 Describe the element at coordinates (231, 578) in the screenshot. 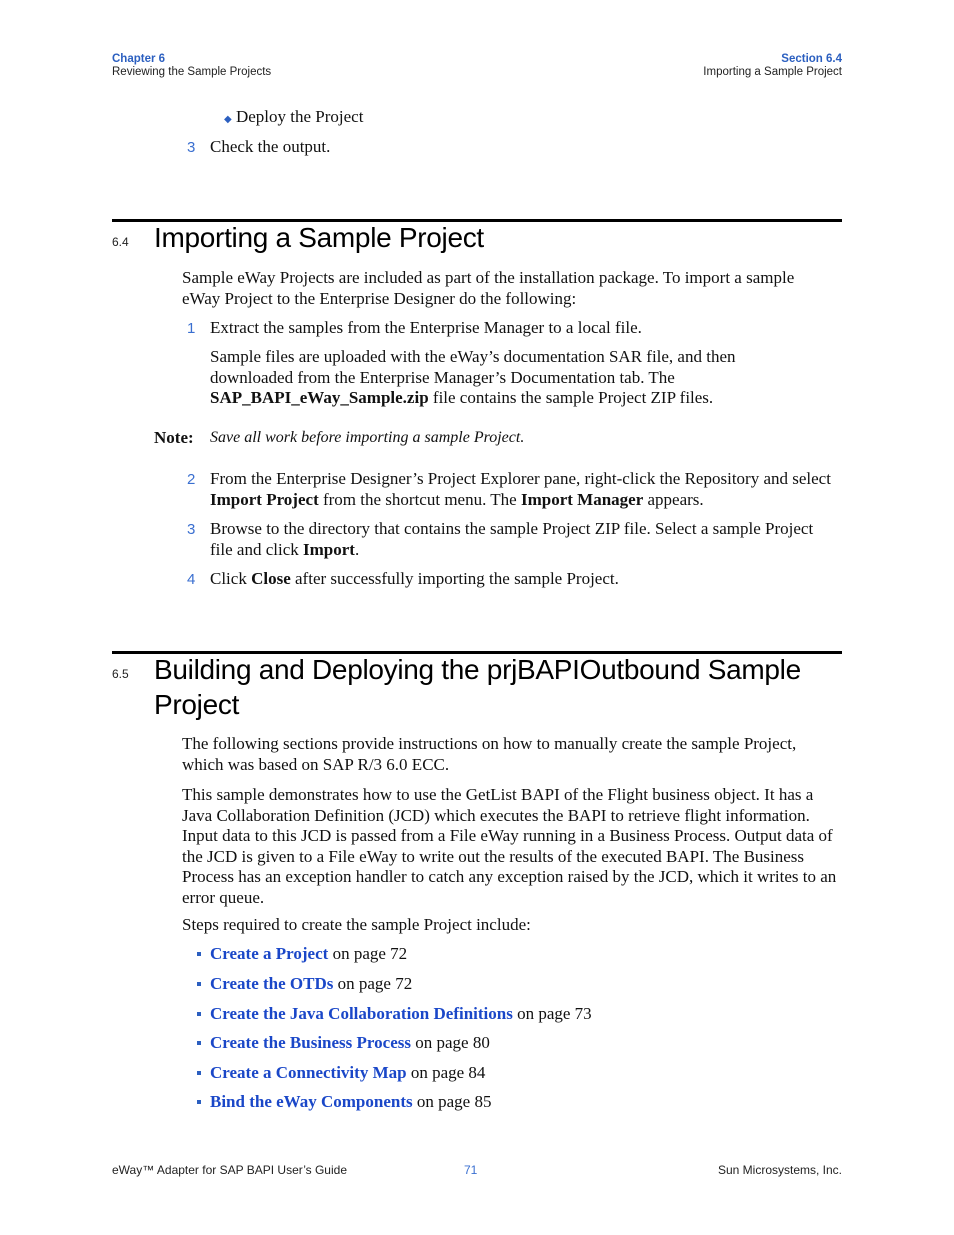

I see `text: Click` at that location.